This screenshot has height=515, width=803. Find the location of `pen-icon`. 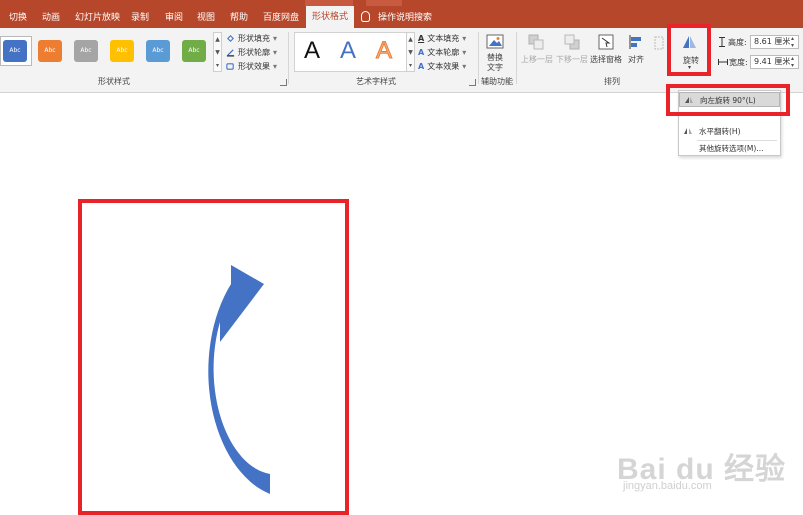

pen-icon is located at coordinates (230, 53).